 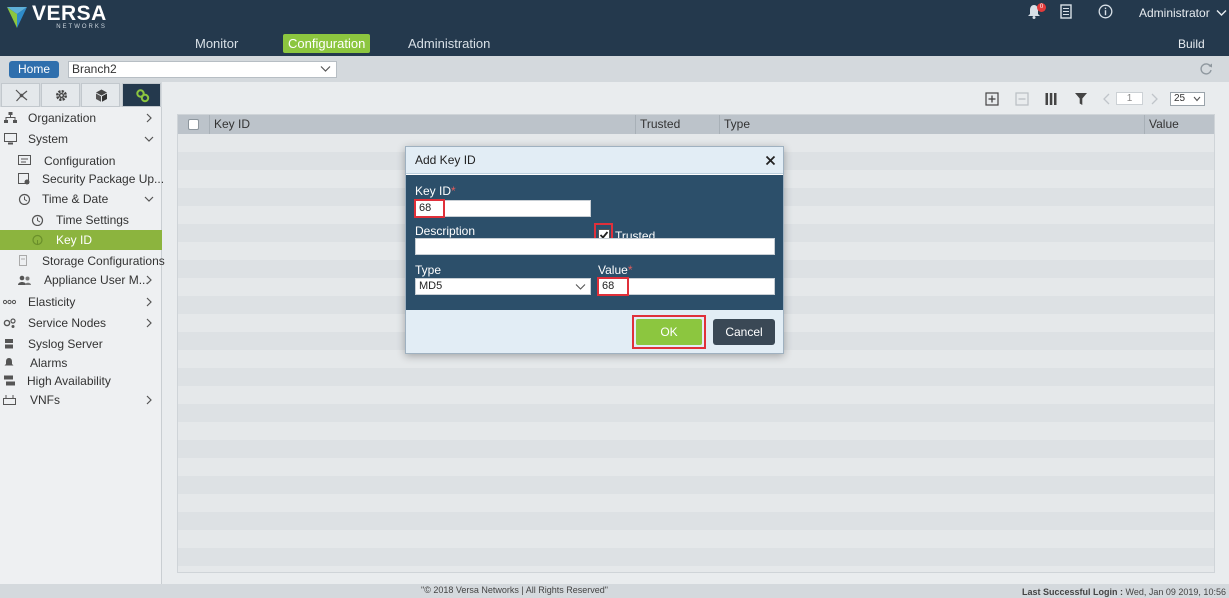 What do you see at coordinates (1183, 13) in the screenshot?
I see `user-menu: Administrator` at bounding box center [1183, 13].